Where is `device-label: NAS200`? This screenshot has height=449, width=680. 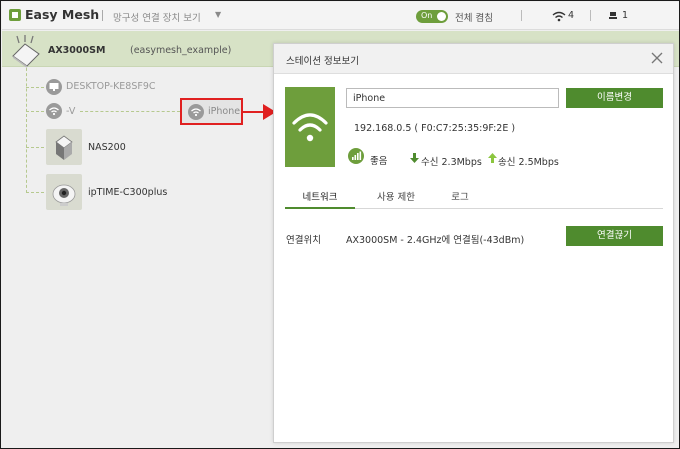
device-label: NAS200 is located at coordinates (107, 147).